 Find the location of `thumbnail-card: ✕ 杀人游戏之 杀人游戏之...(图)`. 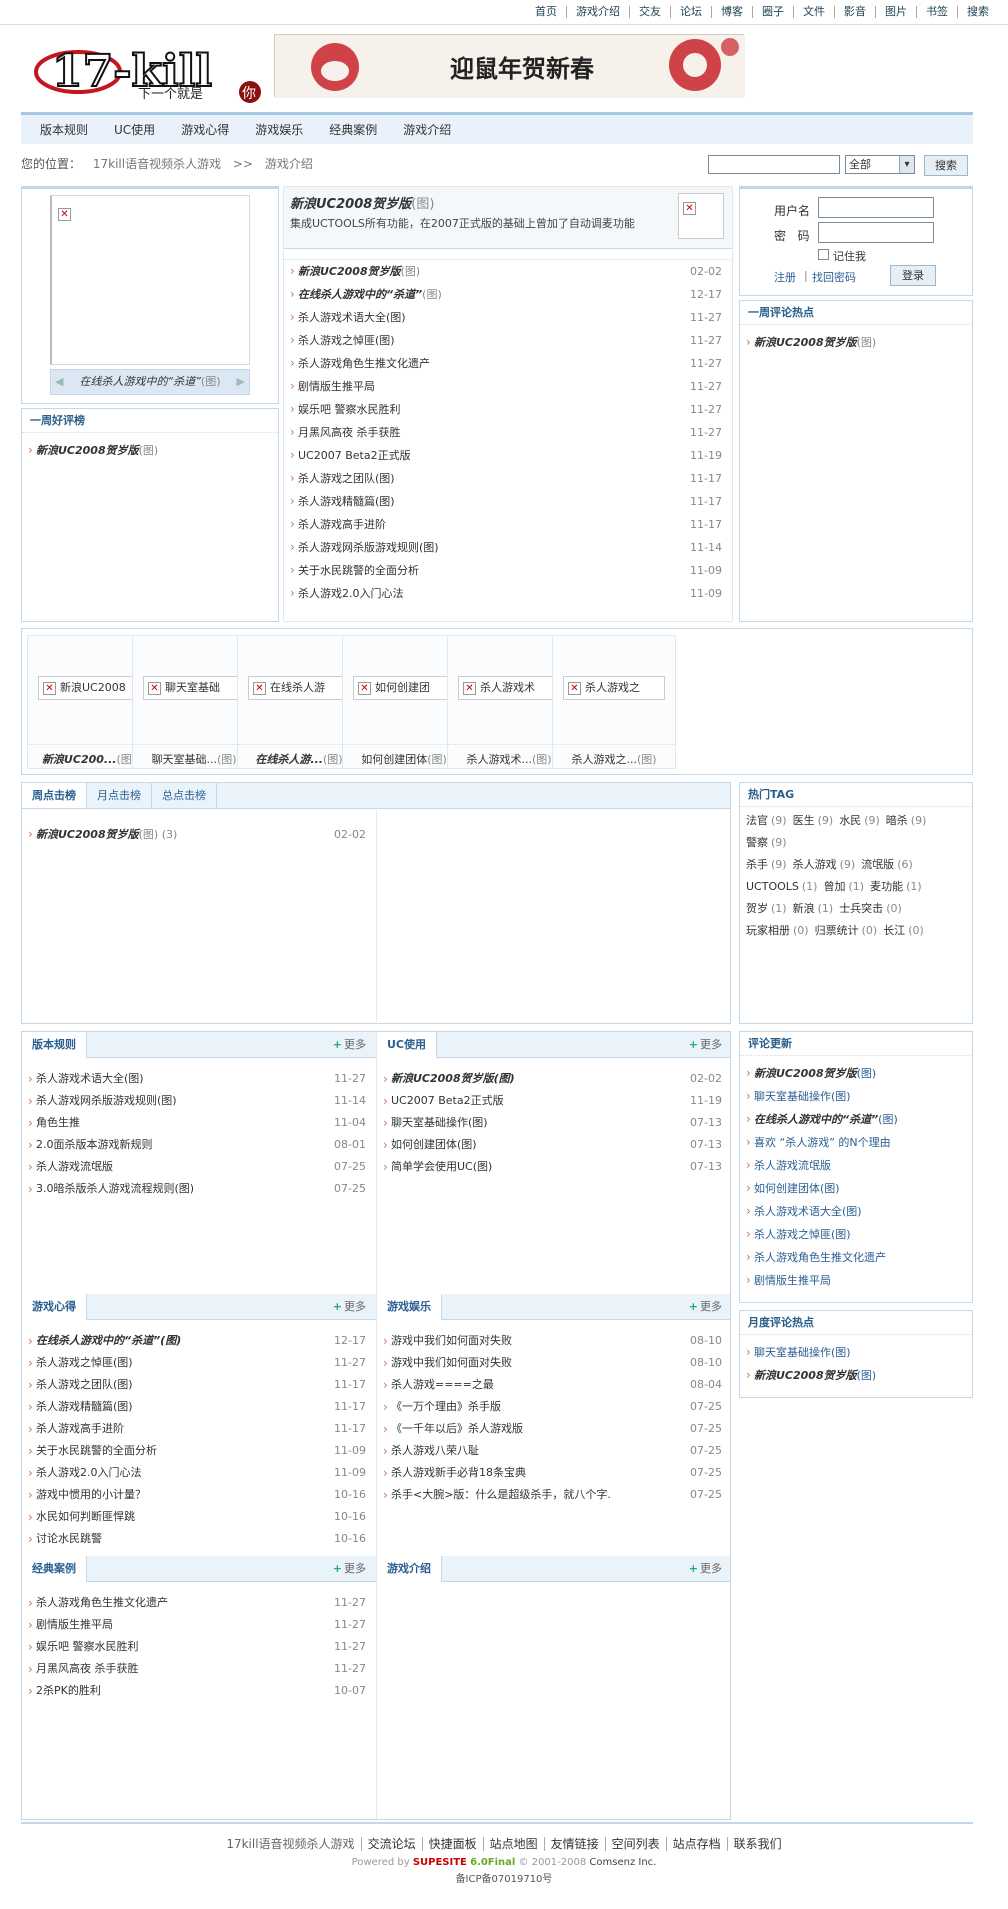

thumbnail-card: ✕ 杀人游戏之 杀人游戏之...(图) is located at coordinates (614, 702).